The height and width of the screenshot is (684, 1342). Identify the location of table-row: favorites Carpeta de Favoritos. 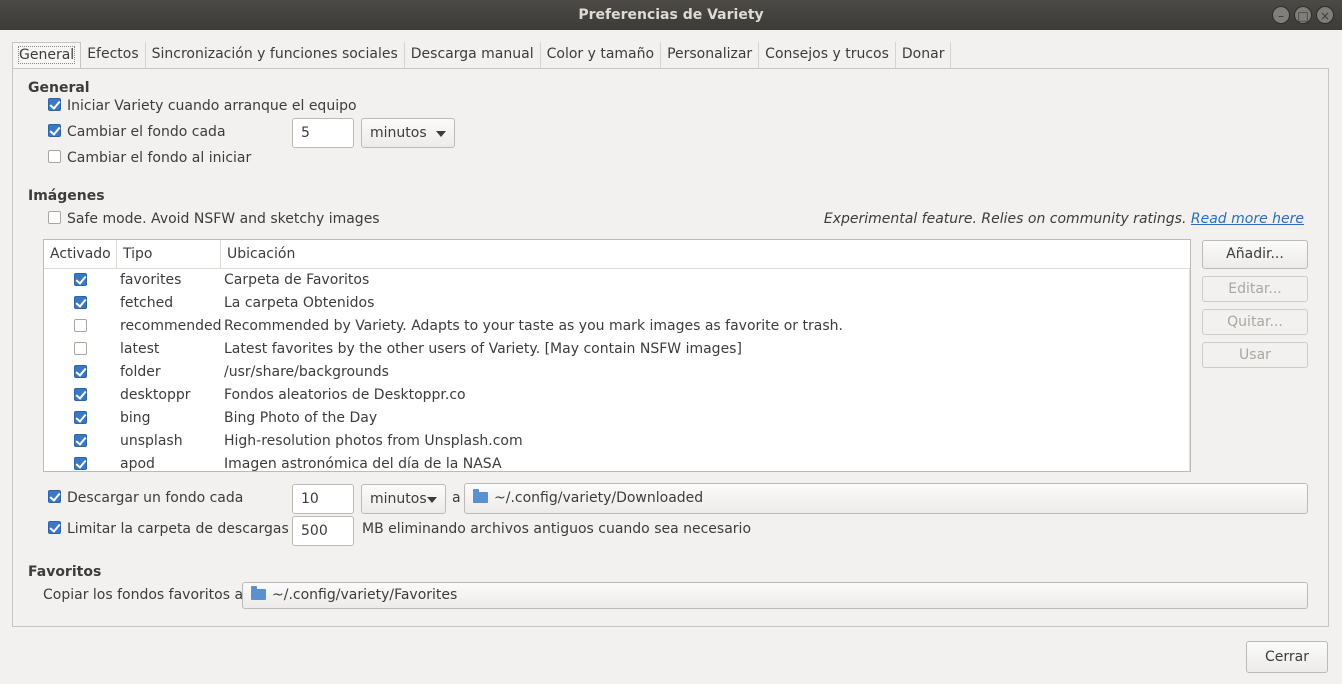
(617, 280).